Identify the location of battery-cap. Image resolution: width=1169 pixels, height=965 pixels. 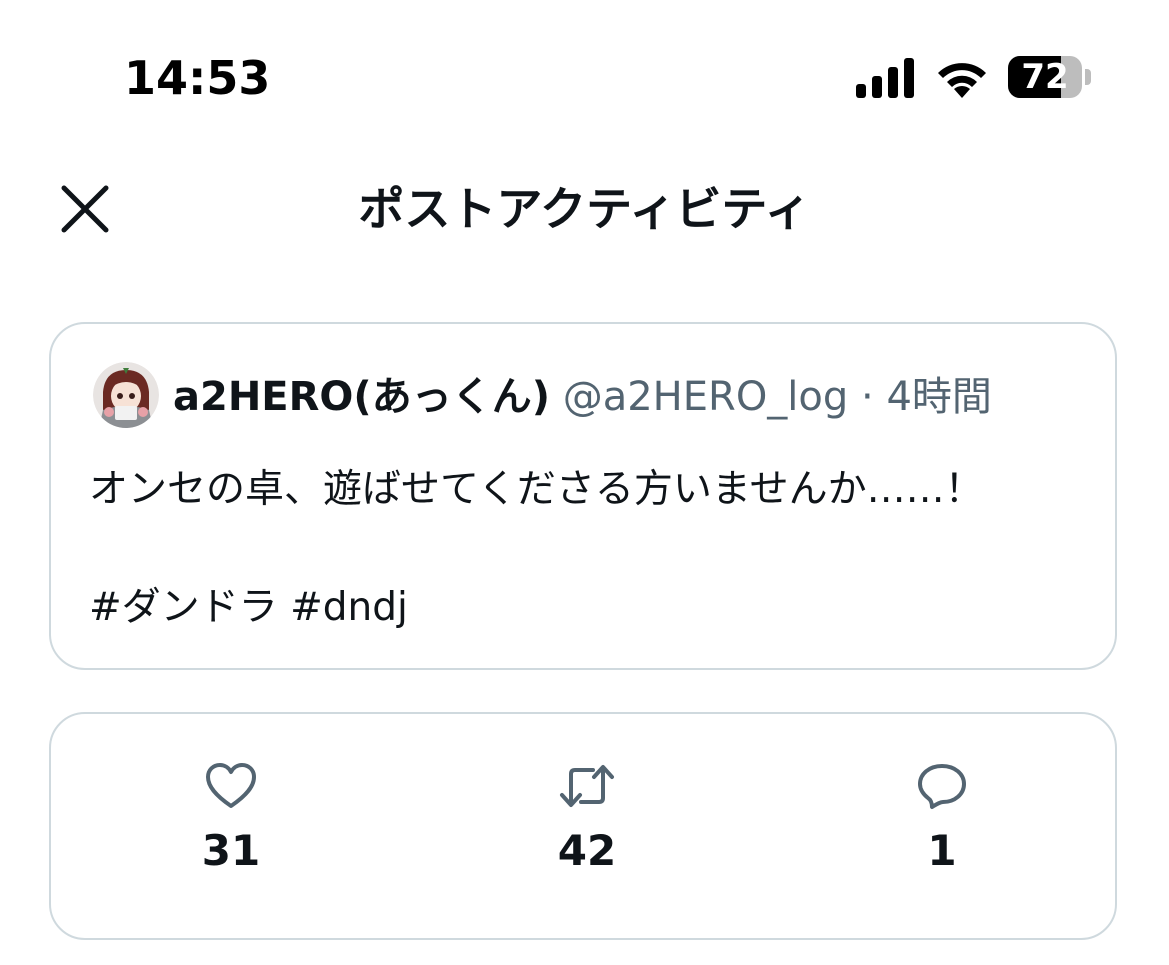
(1088, 77).